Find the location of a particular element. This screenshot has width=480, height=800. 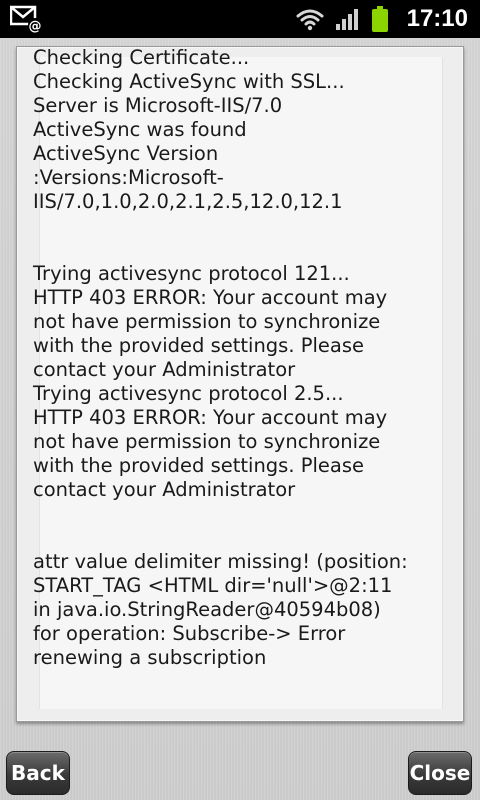

close-button: Close is located at coordinates (440, 773).